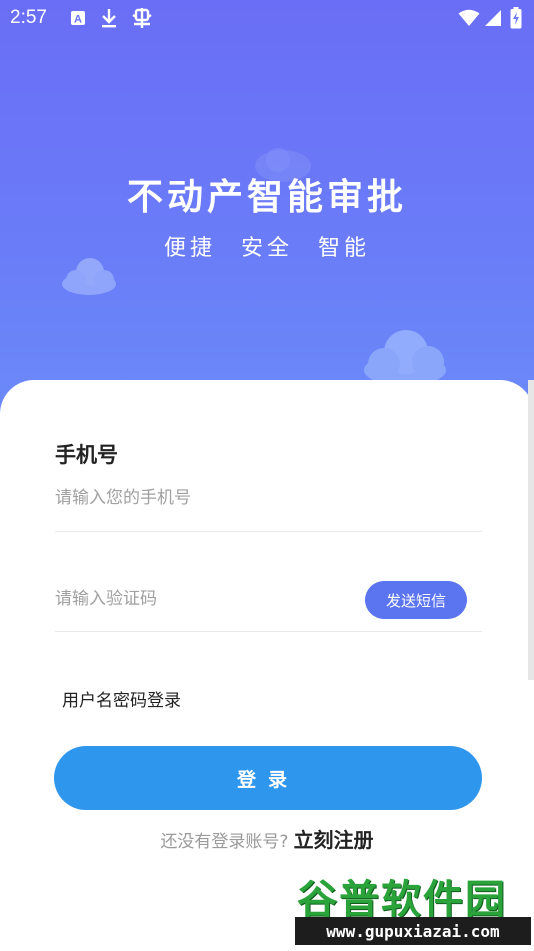 The height and width of the screenshot is (951, 534). I want to click on a-badge-icon: A, so click(78, 18).